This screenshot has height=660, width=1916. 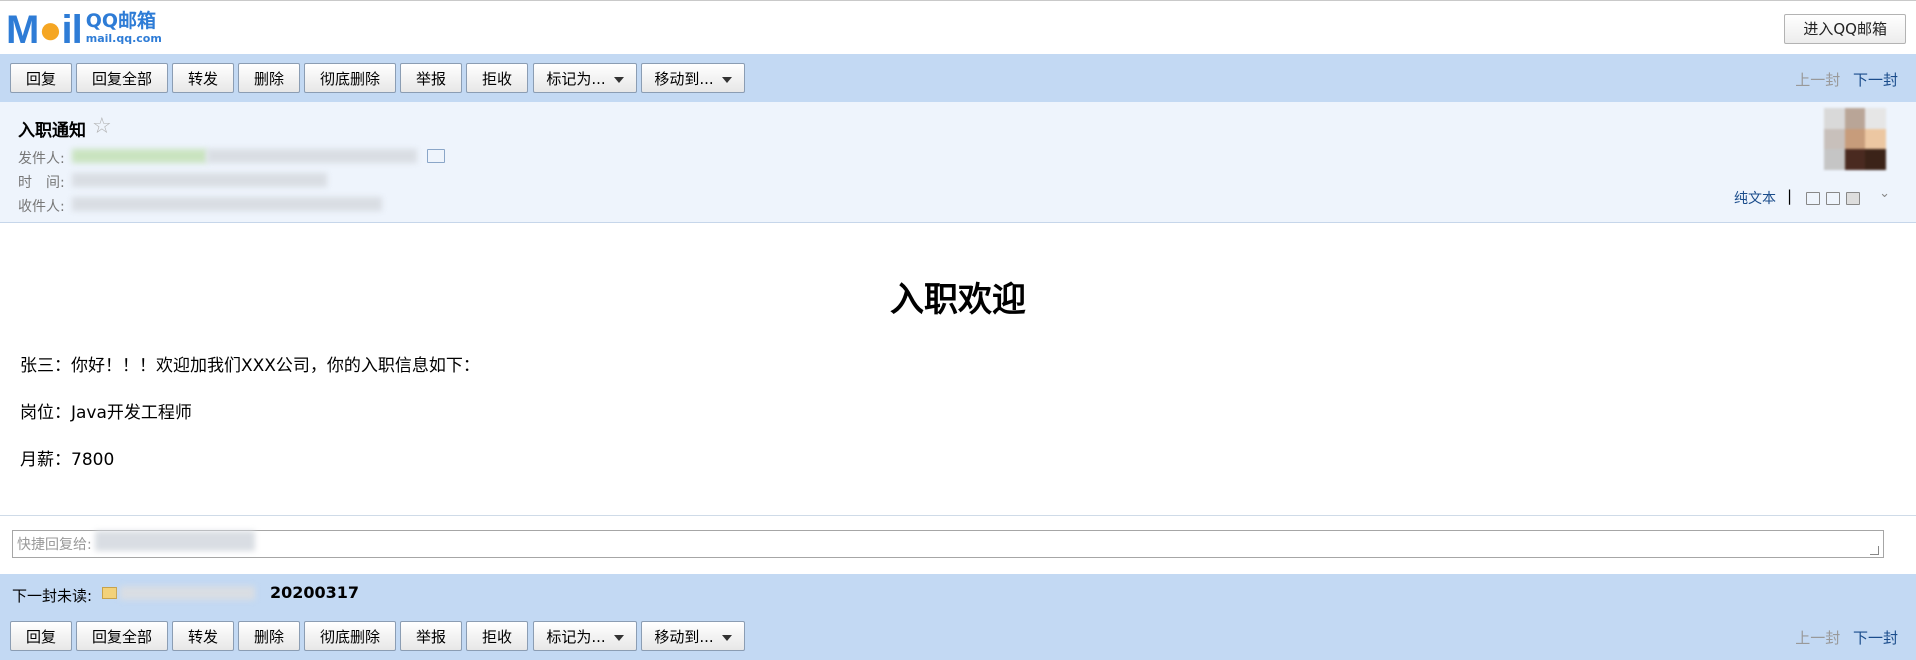 I want to click on body-salary: 月薪：7800, so click(x=67, y=460).